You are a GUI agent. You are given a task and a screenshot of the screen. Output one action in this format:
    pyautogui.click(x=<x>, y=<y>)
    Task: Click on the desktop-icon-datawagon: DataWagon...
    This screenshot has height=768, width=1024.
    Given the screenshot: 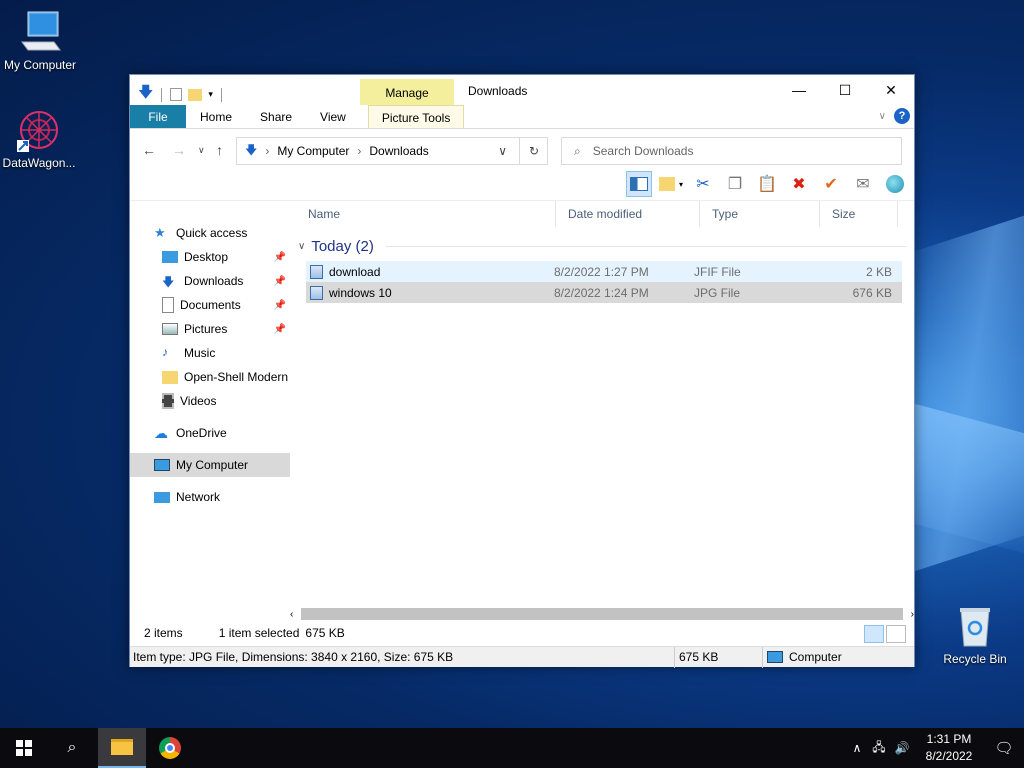 What is the action you would take?
    pyautogui.click(x=40, y=138)
    